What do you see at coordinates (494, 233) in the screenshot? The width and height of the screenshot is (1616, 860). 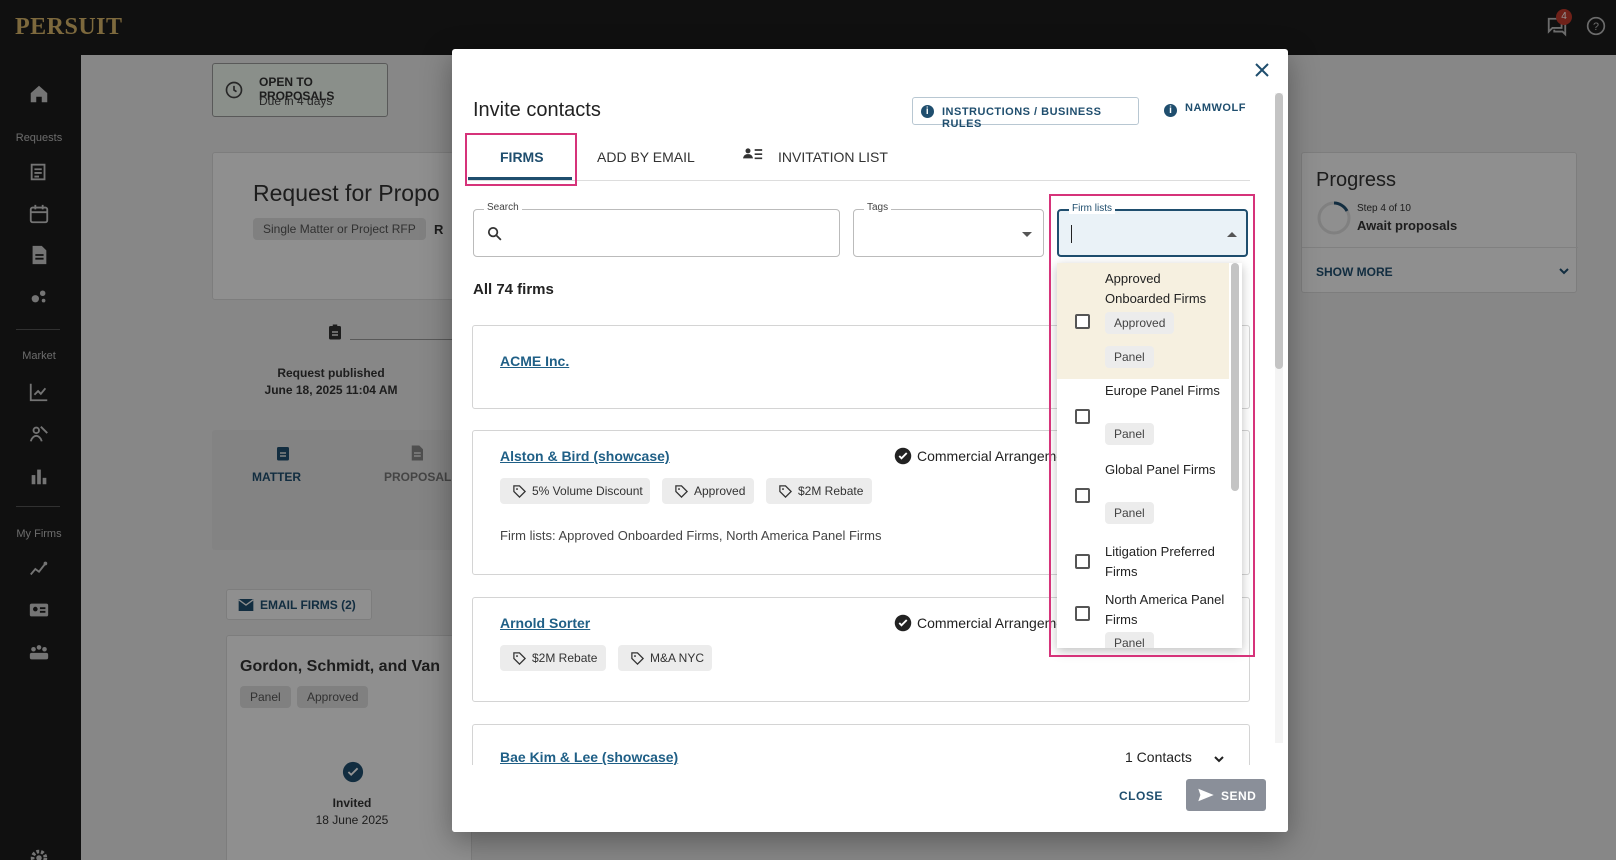 I see `search-icon` at bounding box center [494, 233].